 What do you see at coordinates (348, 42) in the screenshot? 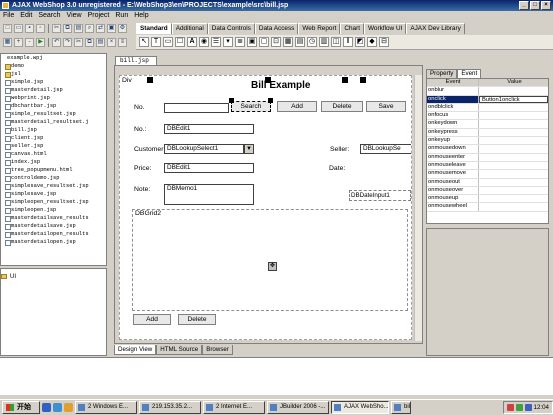
I see `splitter-icon: ‖` at bounding box center [348, 42].